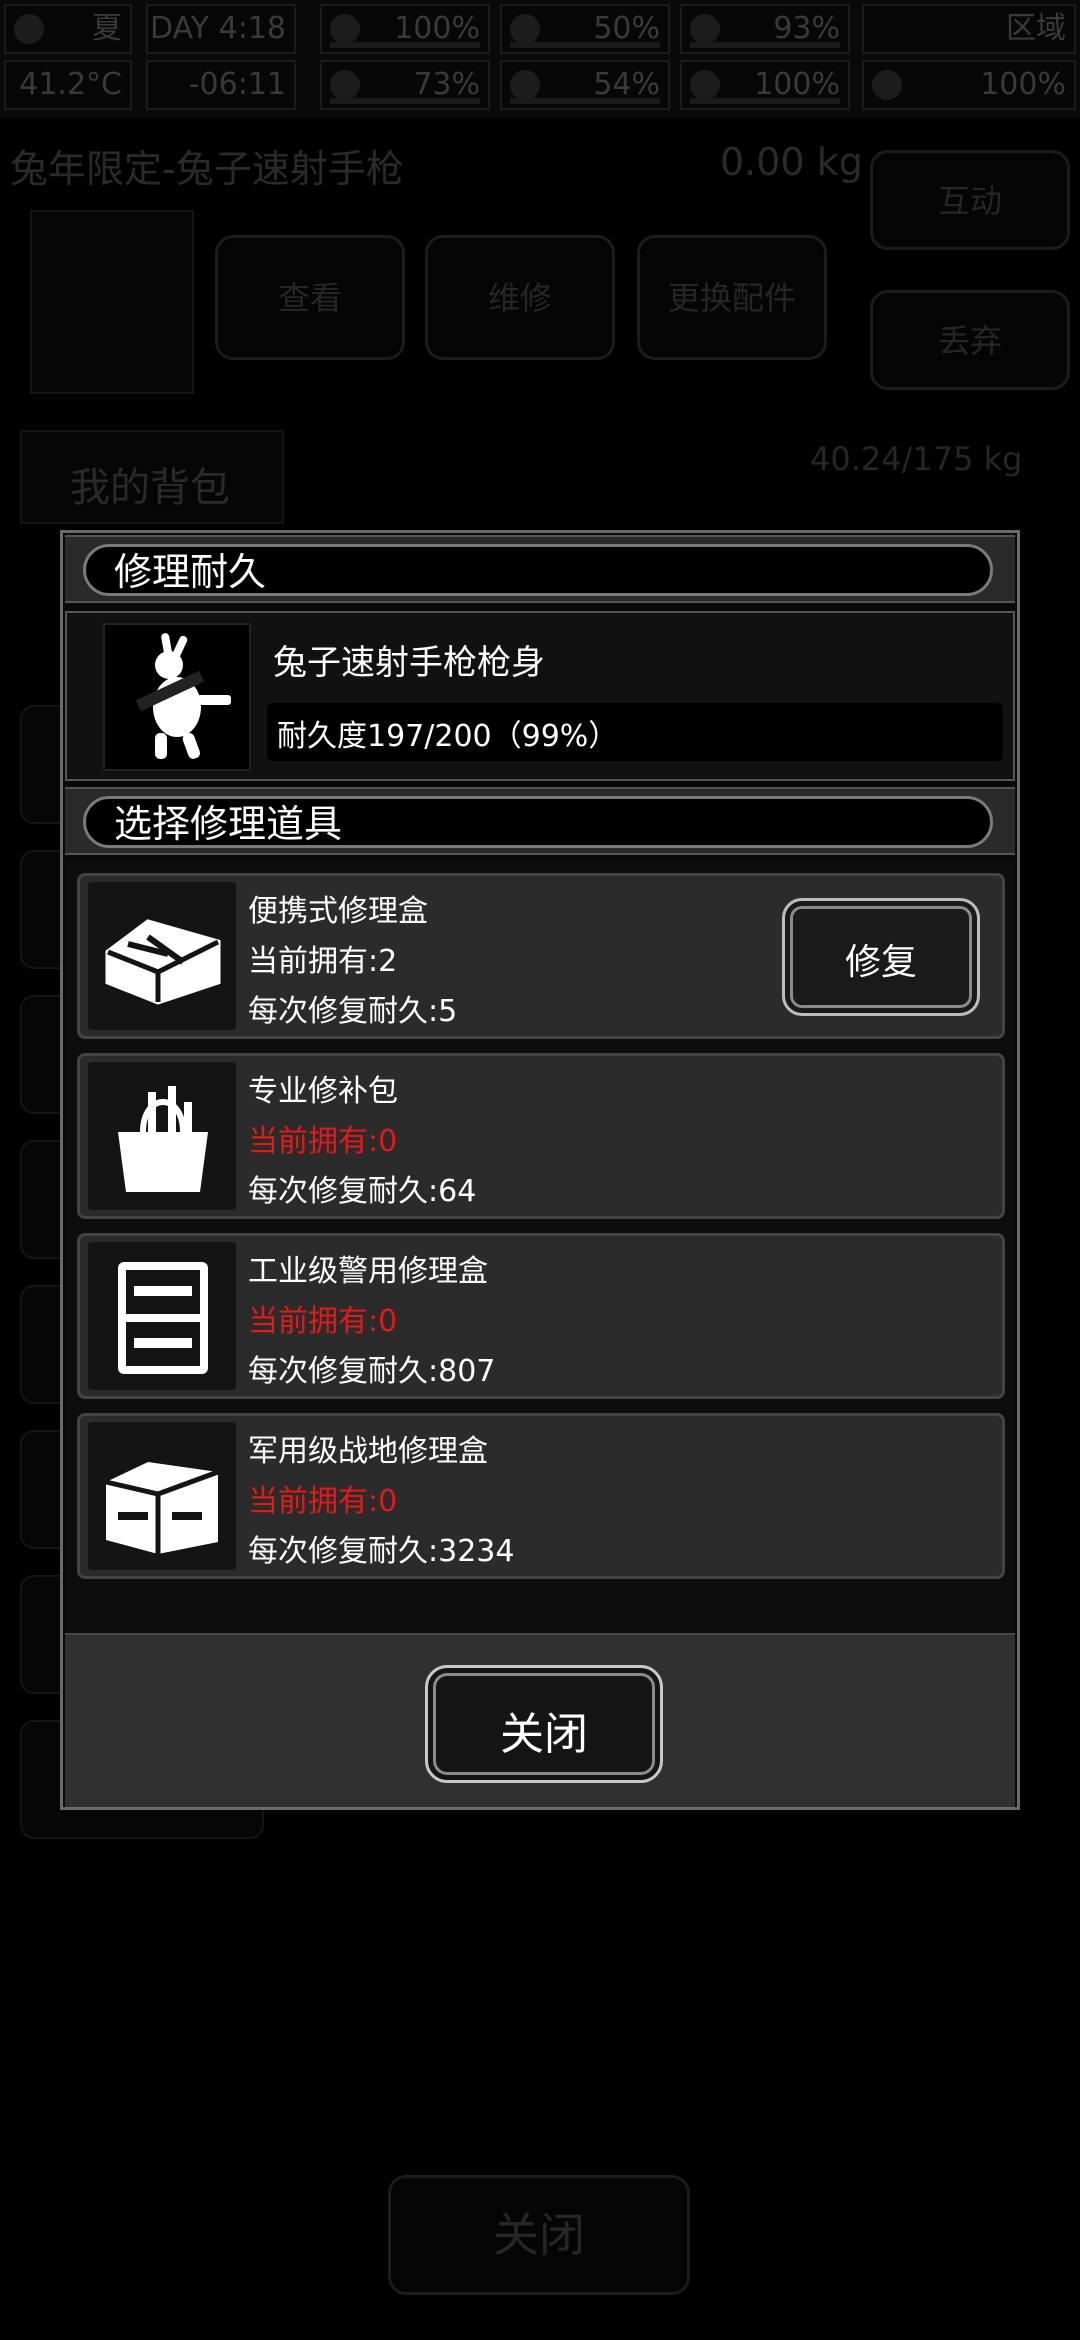 This screenshot has height=2340, width=1080. What do you see at coordinates (353, 1011) in the screenshot?
I see `tool-repair-amount: 每次修复耐久:5` at bounding box center [353, 1011].